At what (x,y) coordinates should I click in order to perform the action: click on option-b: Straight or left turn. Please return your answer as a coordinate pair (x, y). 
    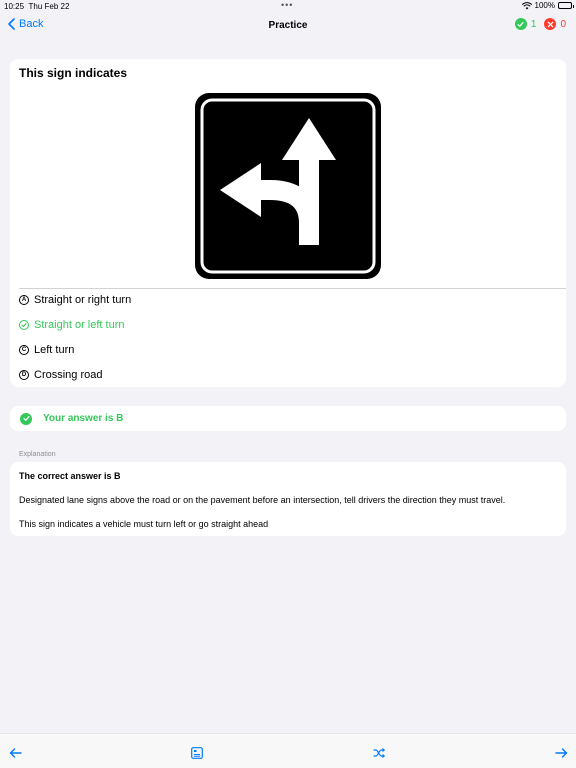
    Looking at the image, I should click on (72, 325).